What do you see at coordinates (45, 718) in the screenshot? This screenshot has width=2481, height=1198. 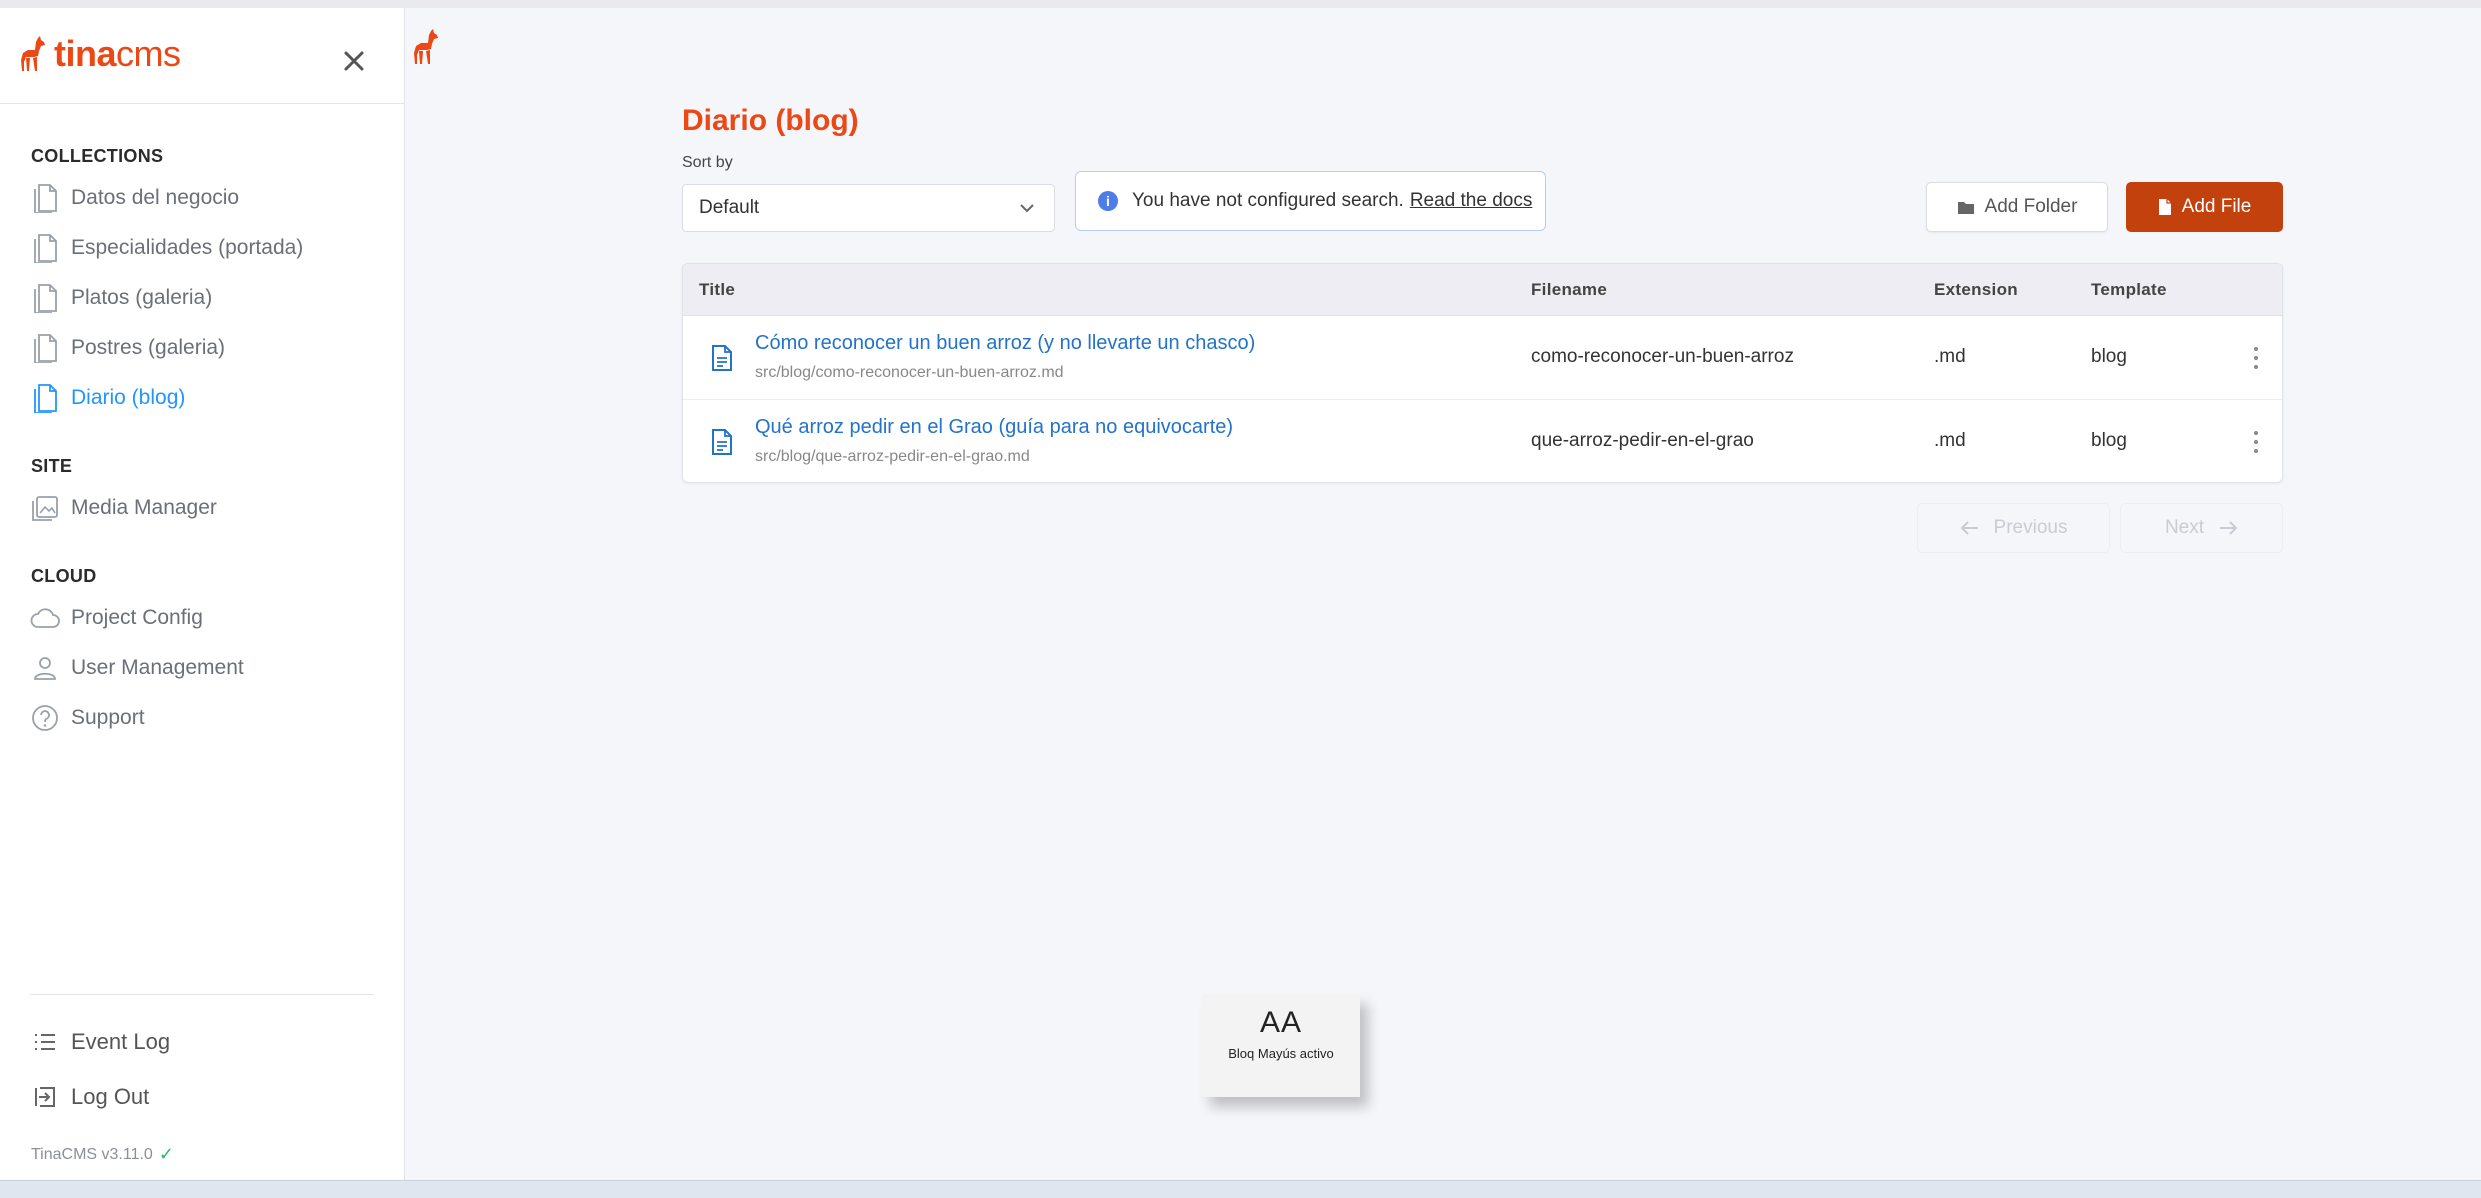 I see `help-icon` at bounding box center [45, 718].